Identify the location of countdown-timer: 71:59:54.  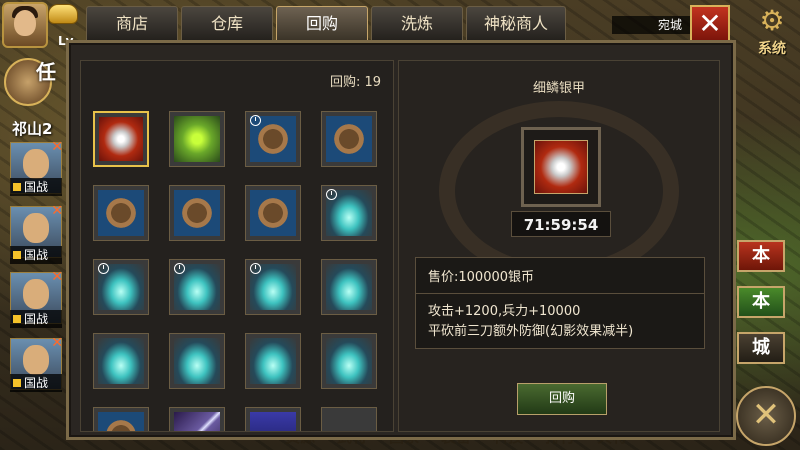
(561, 224).